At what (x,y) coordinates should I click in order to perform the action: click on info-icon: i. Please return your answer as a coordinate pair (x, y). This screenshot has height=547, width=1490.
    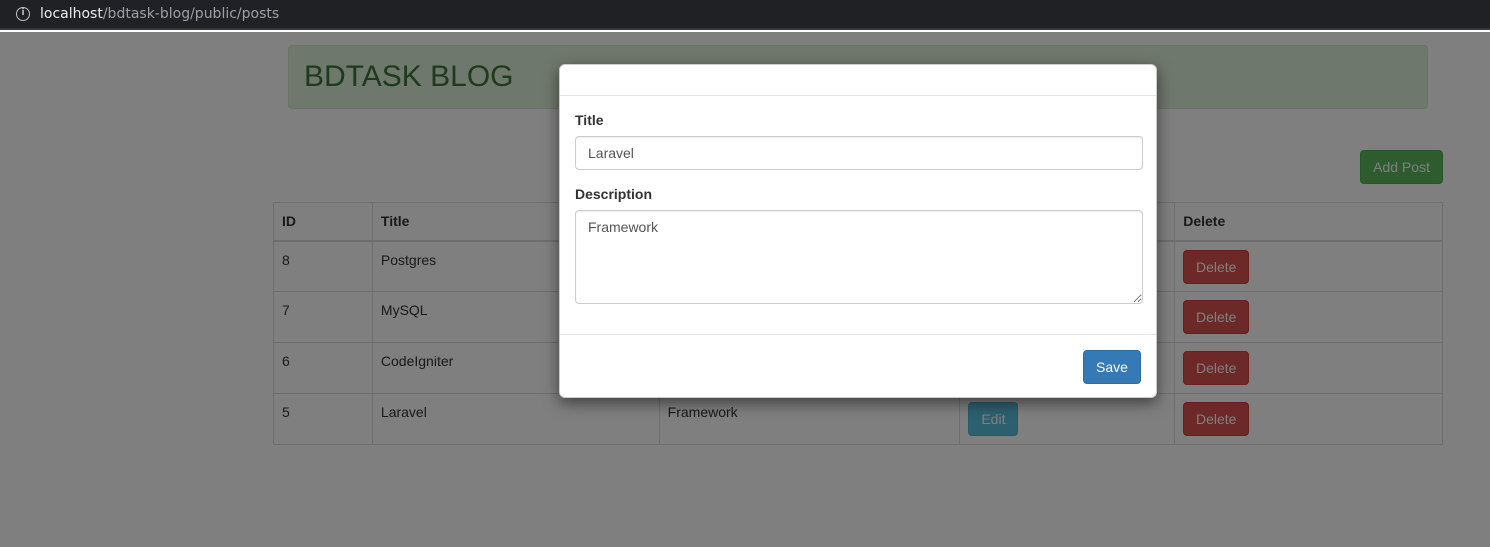
    Looking at the image, I should click on (23, 14).